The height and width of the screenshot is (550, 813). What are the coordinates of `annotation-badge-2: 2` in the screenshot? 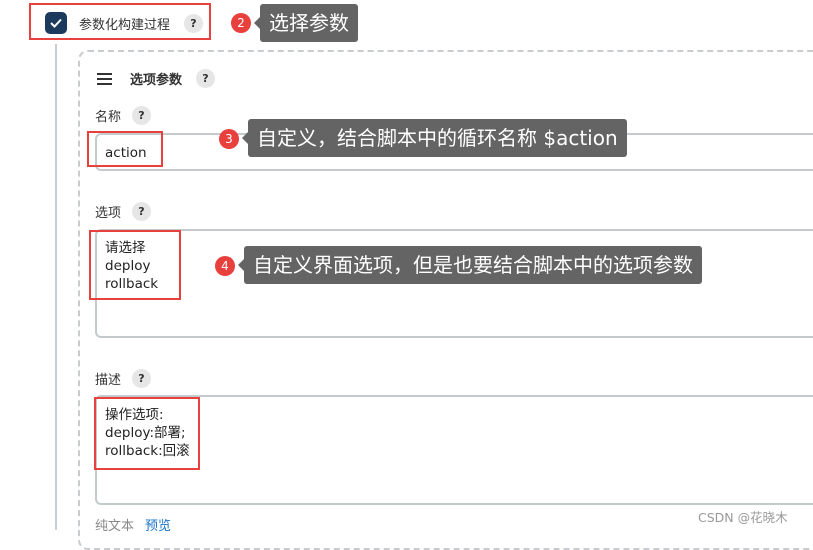 It's located at (241, 23).